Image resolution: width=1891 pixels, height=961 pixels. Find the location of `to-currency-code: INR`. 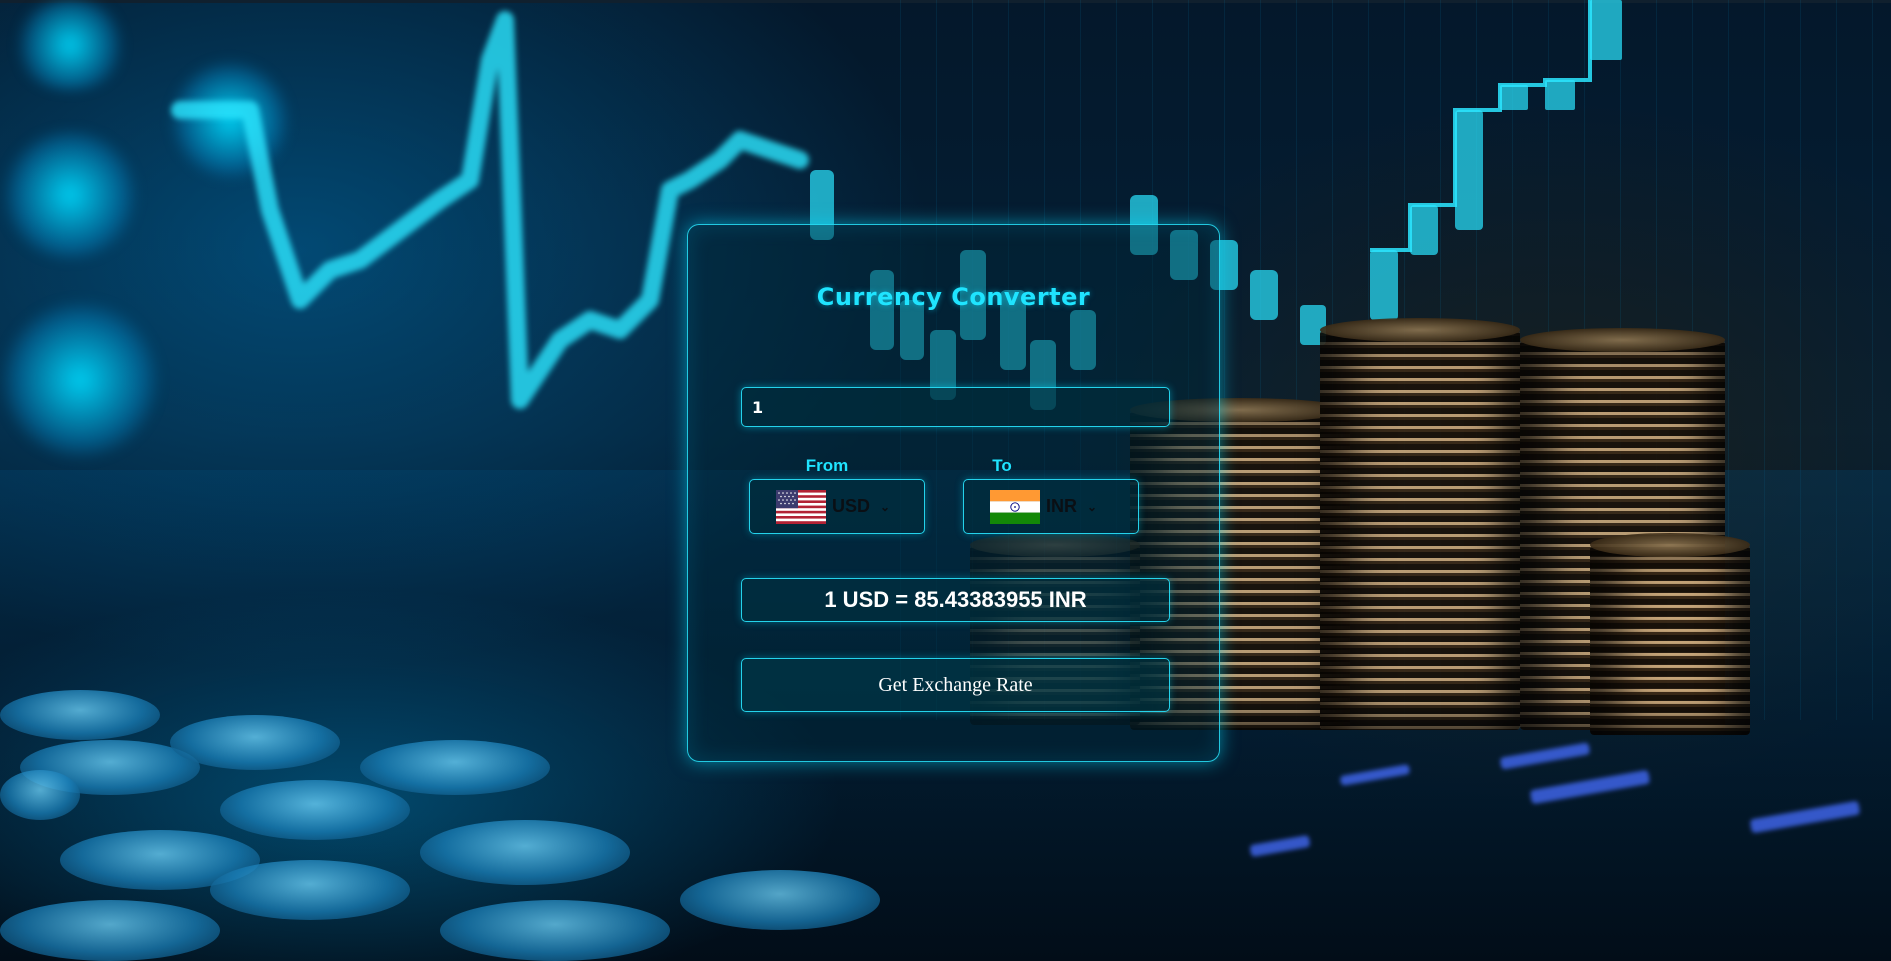

to-currency-code: INR is located at coordinates (1061, 506).